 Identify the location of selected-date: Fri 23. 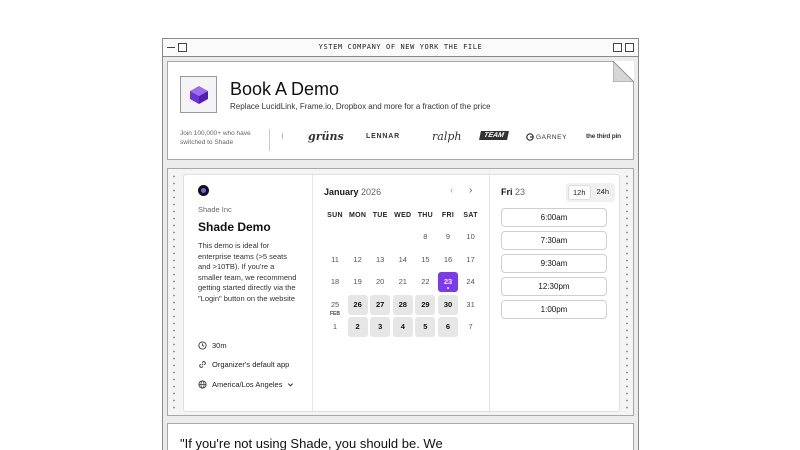
(513, 192).